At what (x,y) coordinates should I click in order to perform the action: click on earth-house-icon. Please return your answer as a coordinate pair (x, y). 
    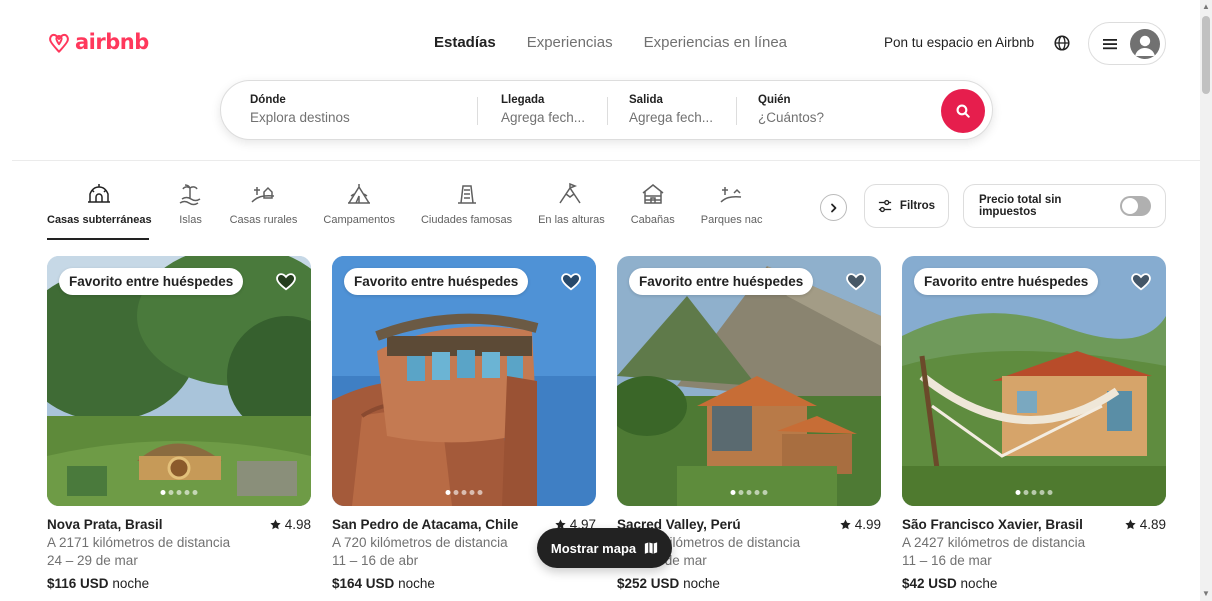
    Looking at the image, I should click on (99, 193).